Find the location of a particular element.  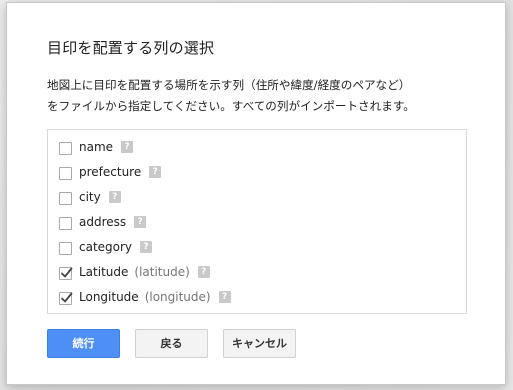

column-label: name? is located at coordinates (106, 147).